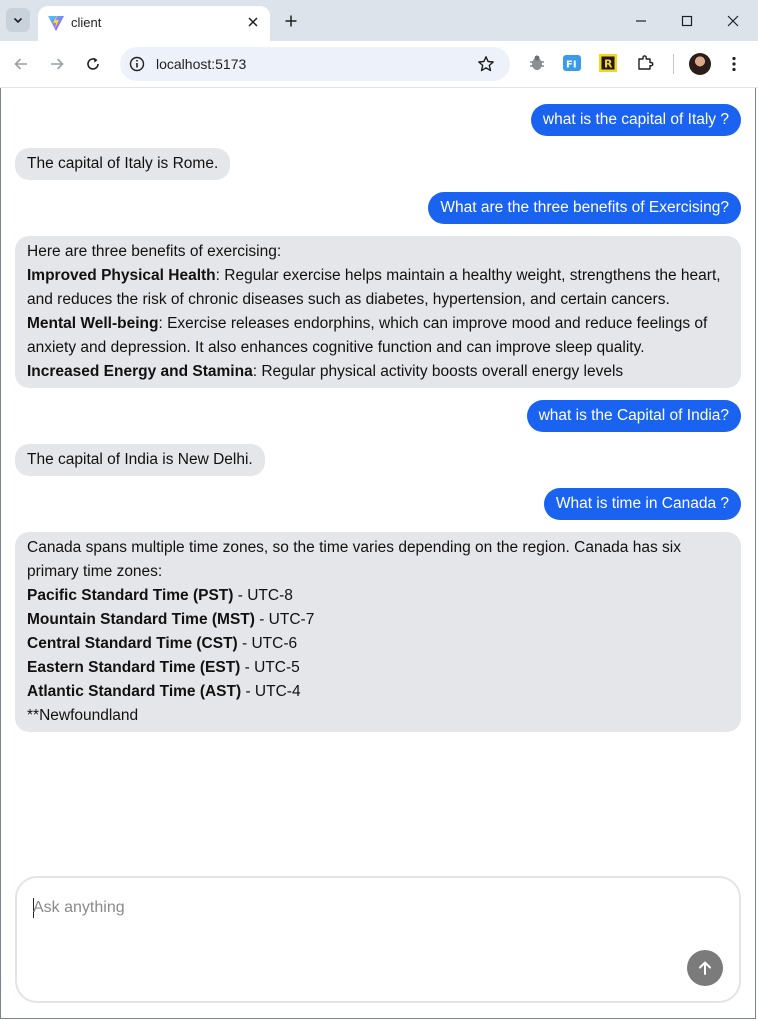 This screenshot has width=758, height=1021. What do you see at coordinates (379, 20) in the screenshot?
I see `browser-tabstrip: client` at bounding box center [379, 20].